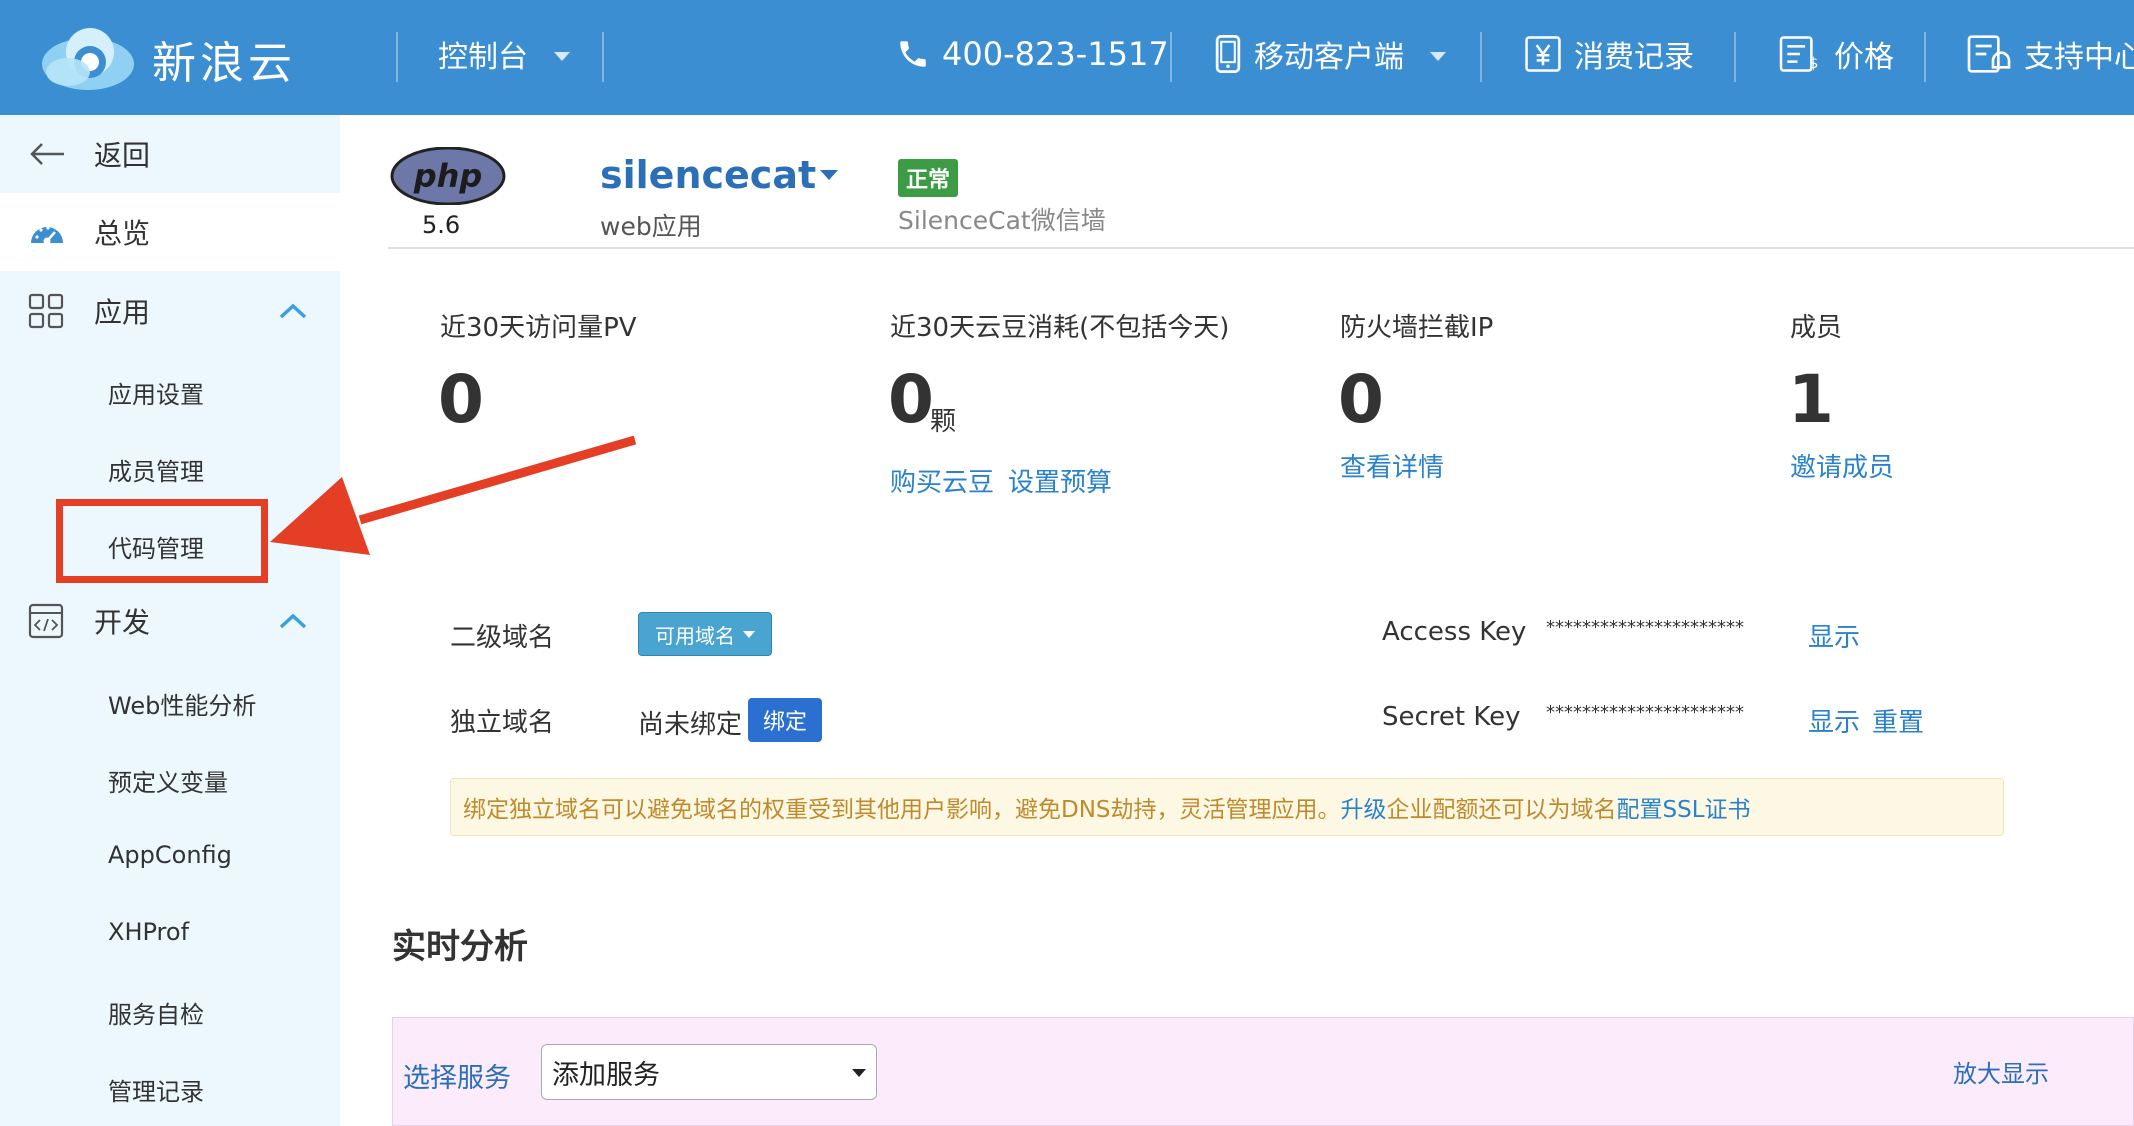  Describe the element at coordinates (1989, 54) in the screenshot. I see `support-icon` at that location.